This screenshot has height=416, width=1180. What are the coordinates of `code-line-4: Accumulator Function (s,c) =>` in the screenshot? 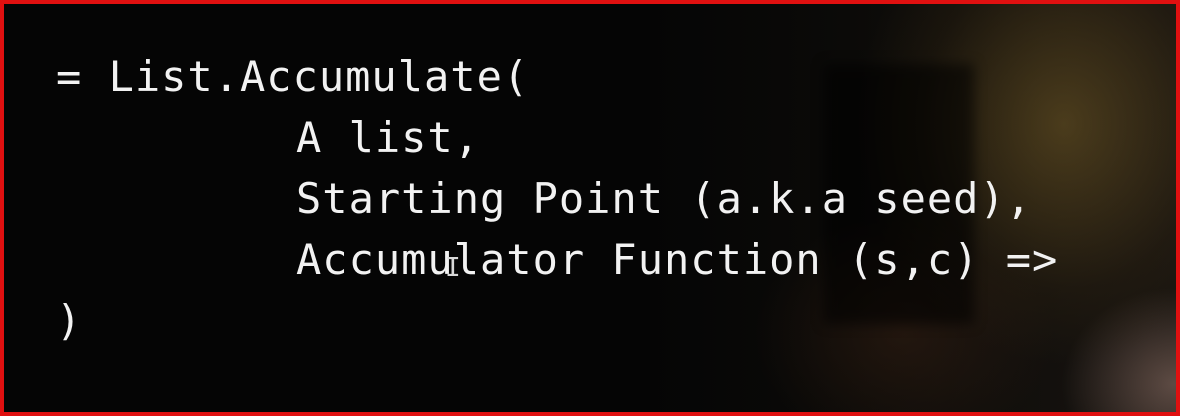 It's located at (677, 259).